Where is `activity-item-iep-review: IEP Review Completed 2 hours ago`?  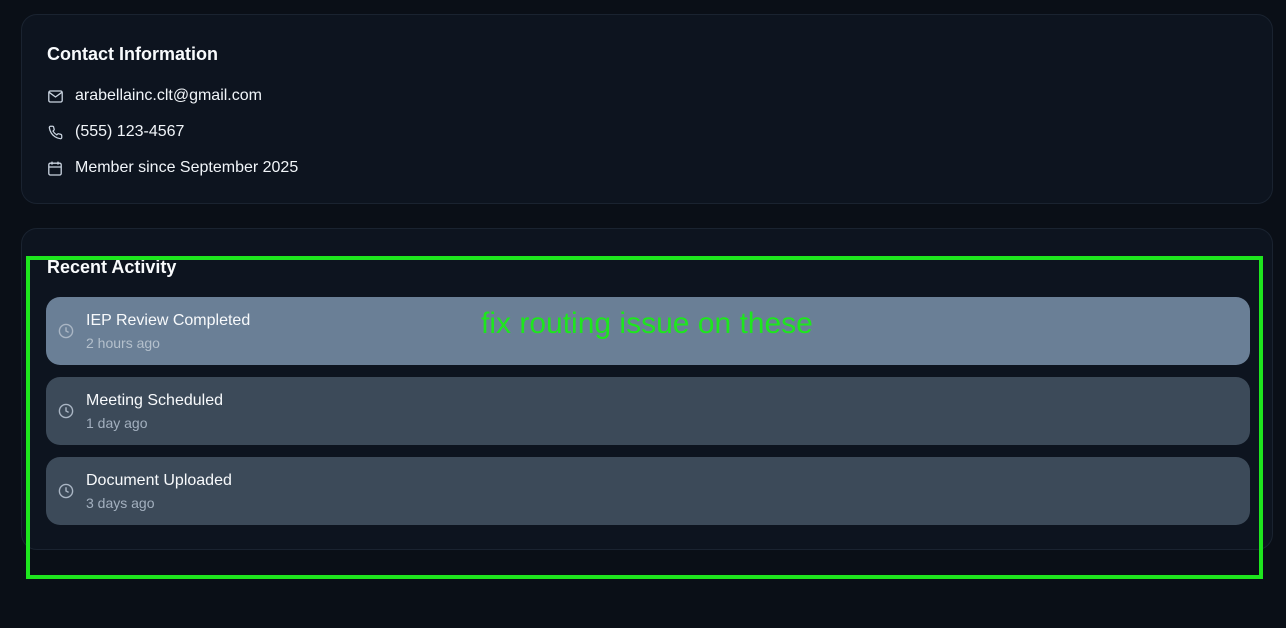 activity-item-iep-review: IEP Review Completed 2 hours ago is located at coordinates (648, 331).